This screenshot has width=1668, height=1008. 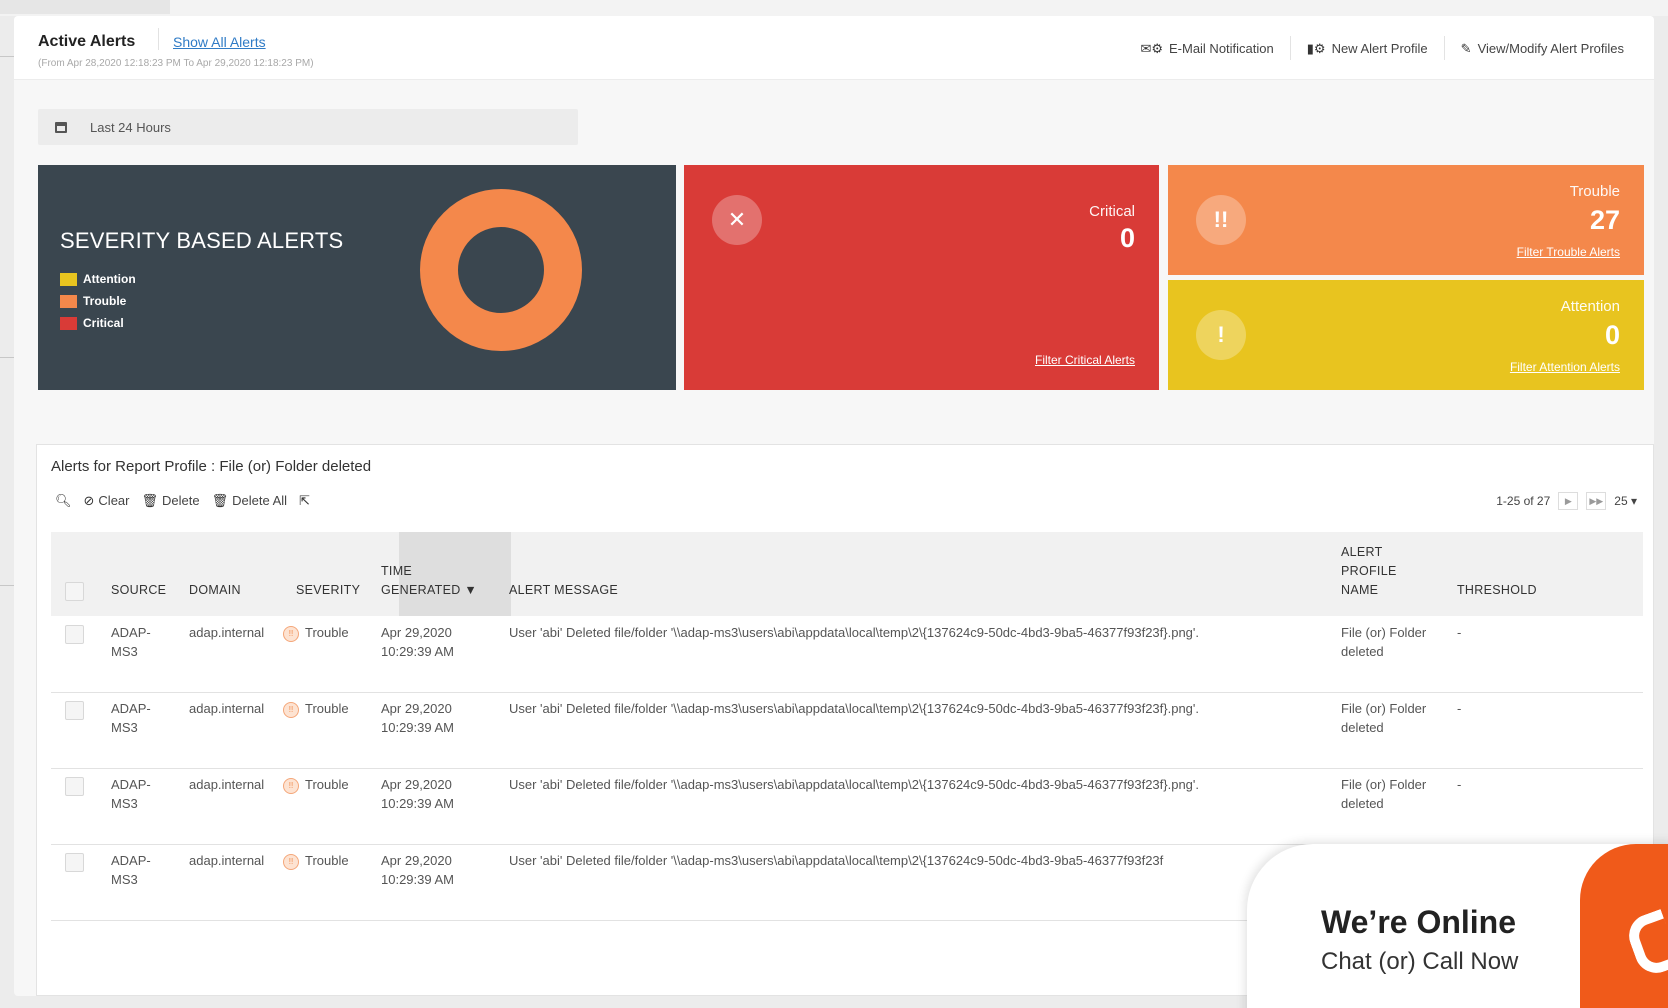 What do you see at coordinates (85, 7) in the screenshot?
I see `tab-shadow` at bounding box center [85, 7].